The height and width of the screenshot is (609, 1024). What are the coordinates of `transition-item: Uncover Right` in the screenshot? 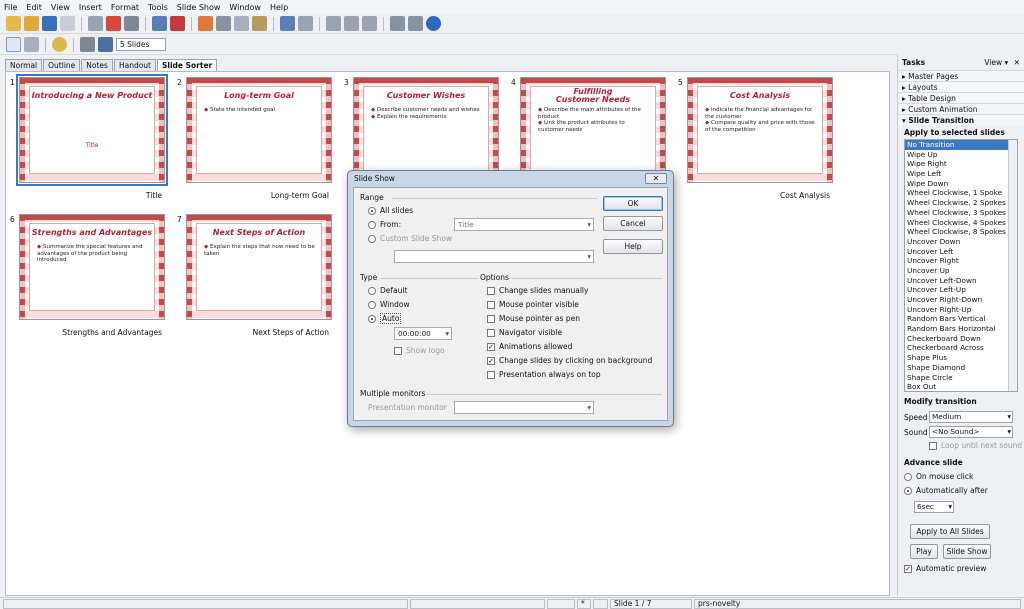 It's located at (961, 261).